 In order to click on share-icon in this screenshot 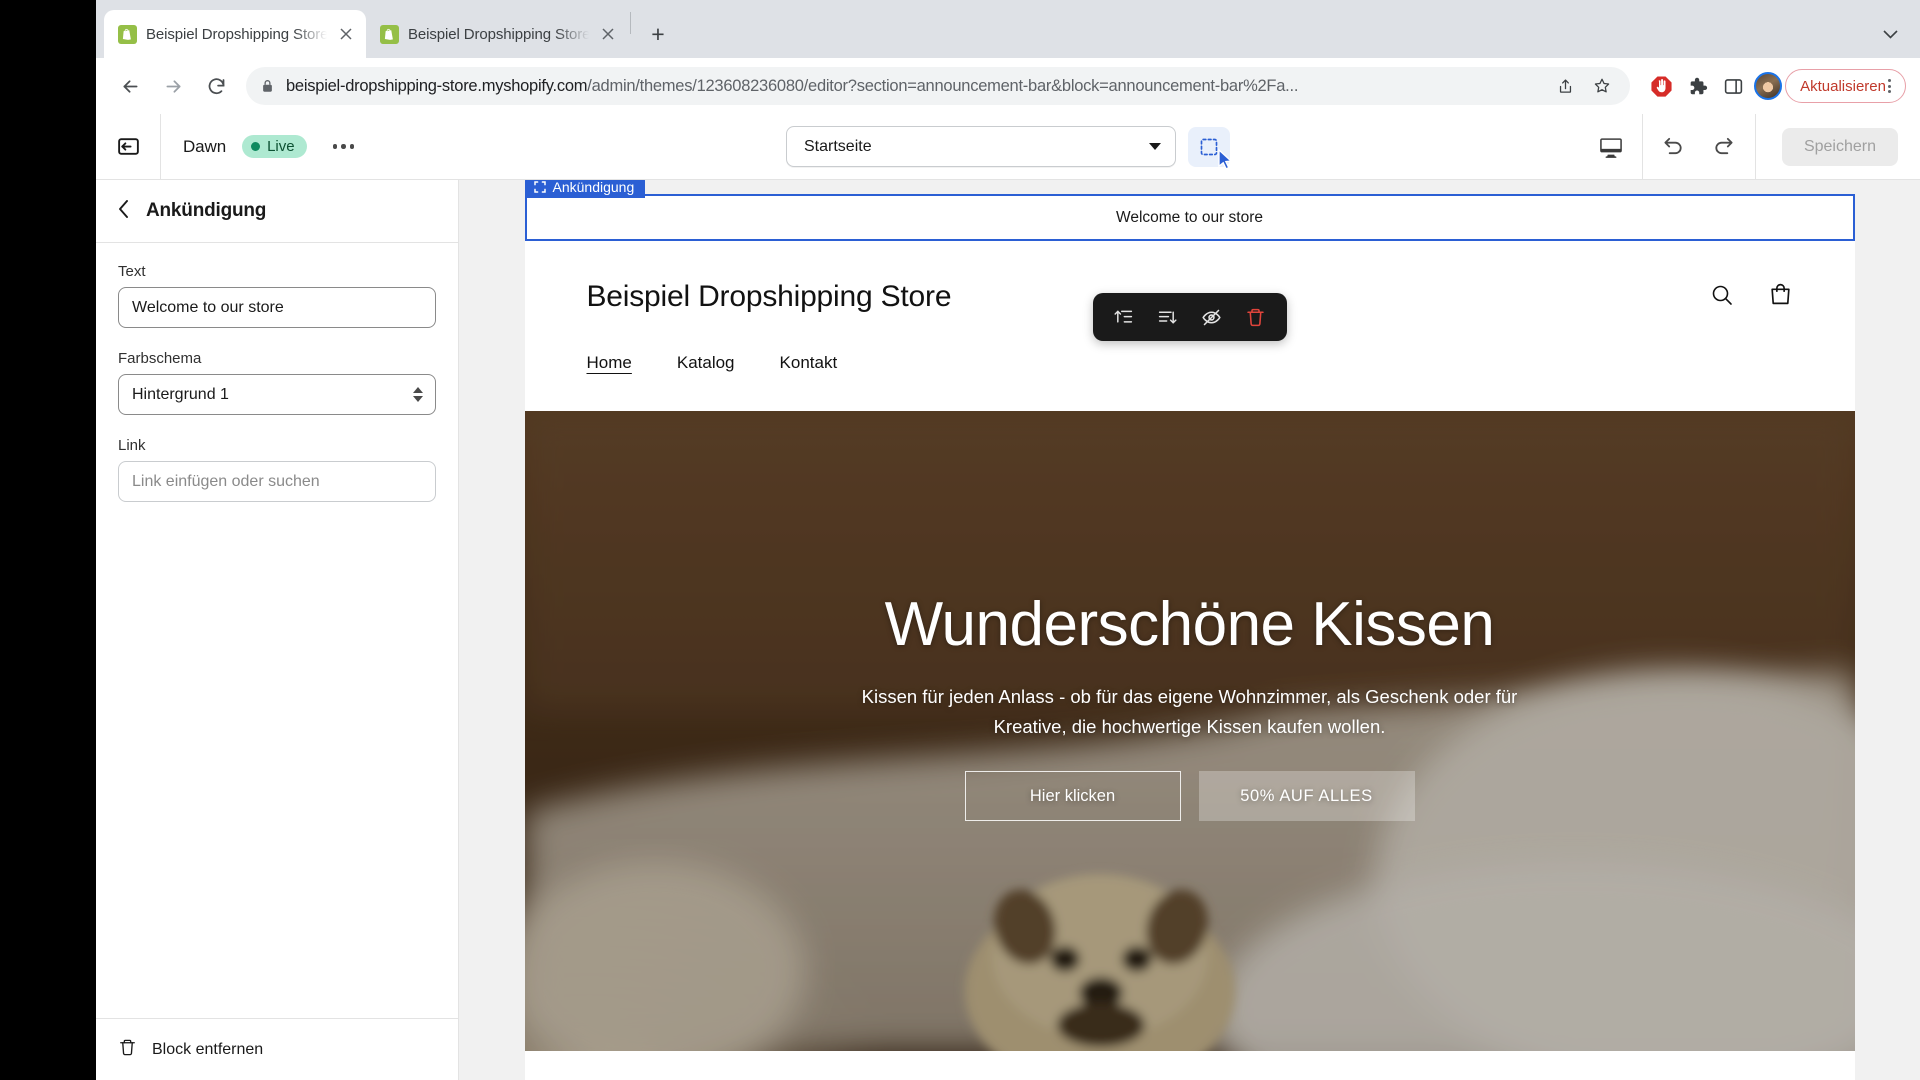, I will do `click(1565, 86)`.